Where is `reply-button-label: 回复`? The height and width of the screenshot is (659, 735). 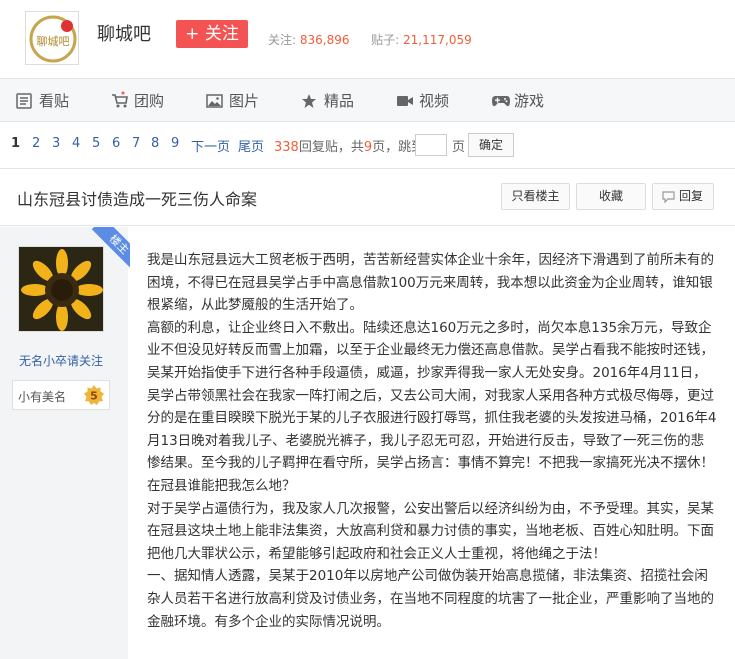
reply-button-label: 回复 is located at coordinates (690, 196).